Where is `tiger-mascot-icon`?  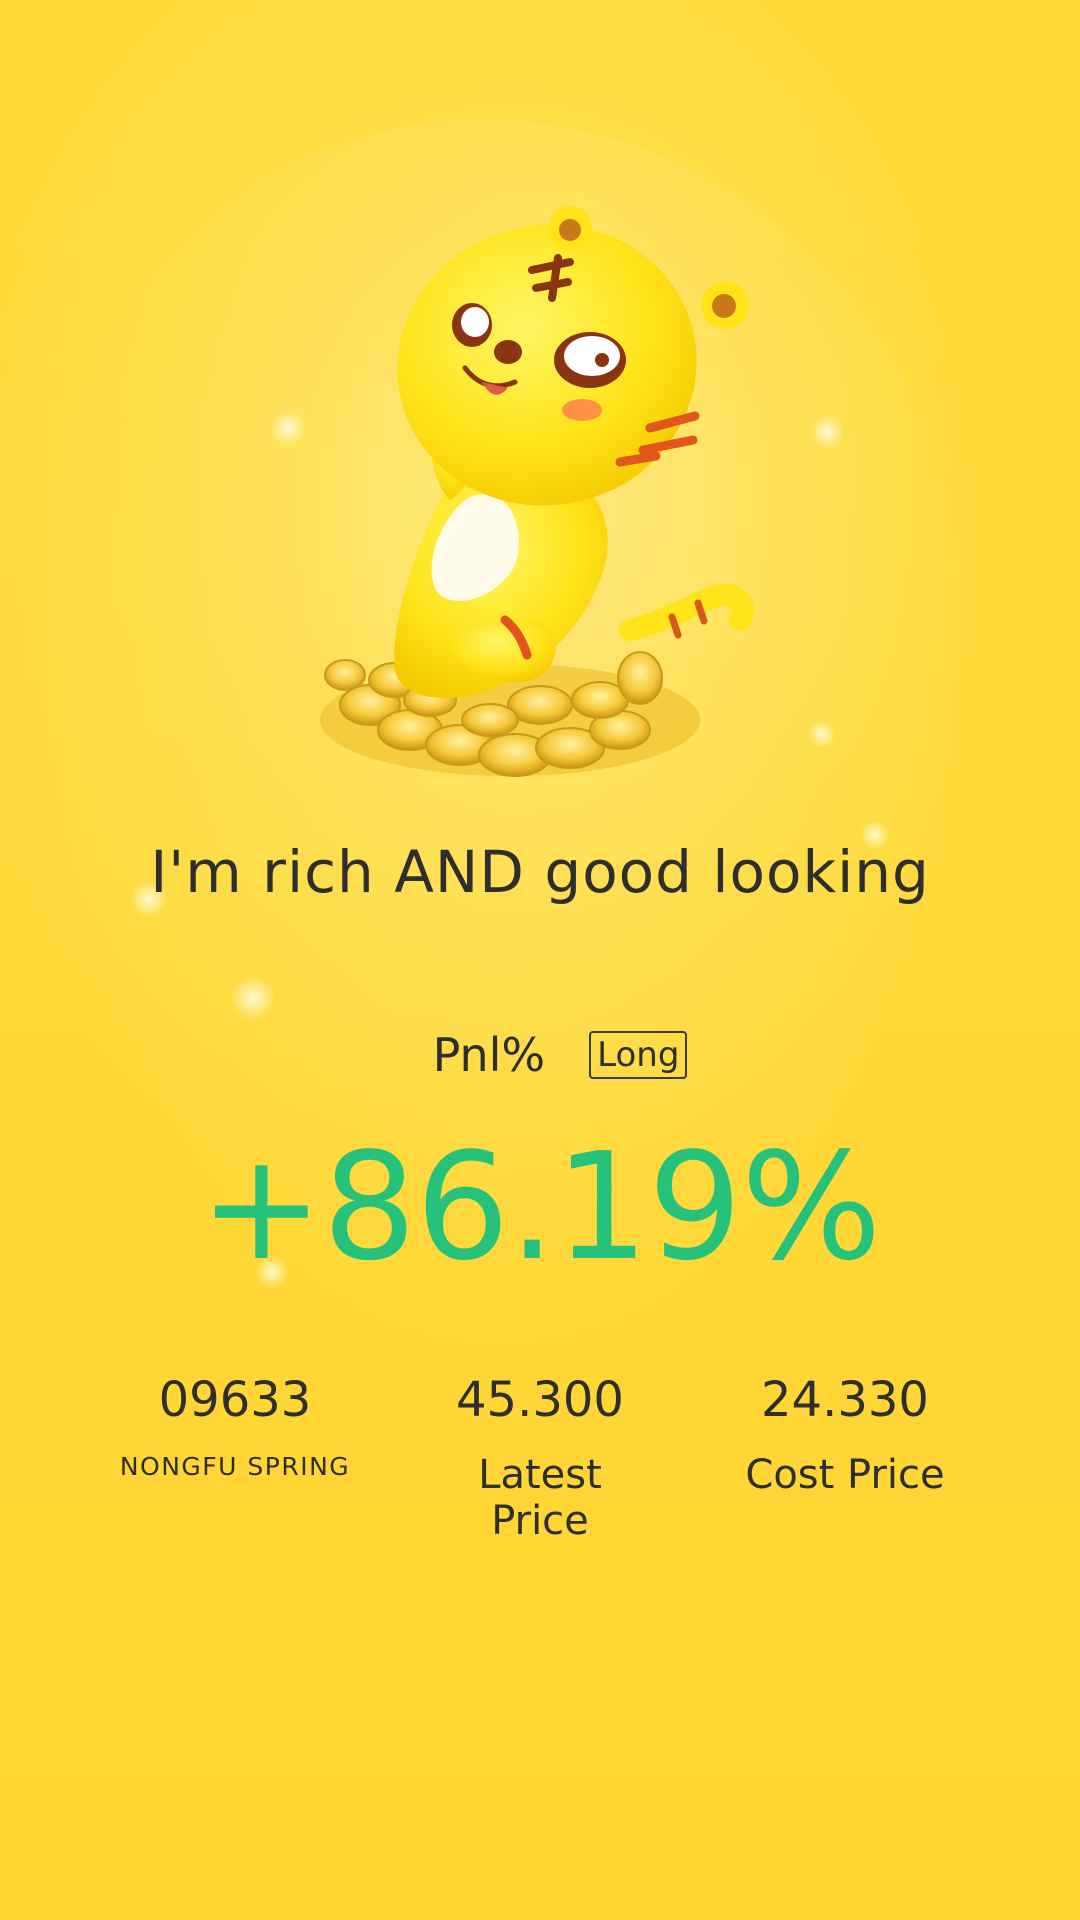 tiger-mascot-icon is located at coordinates (537, 491).